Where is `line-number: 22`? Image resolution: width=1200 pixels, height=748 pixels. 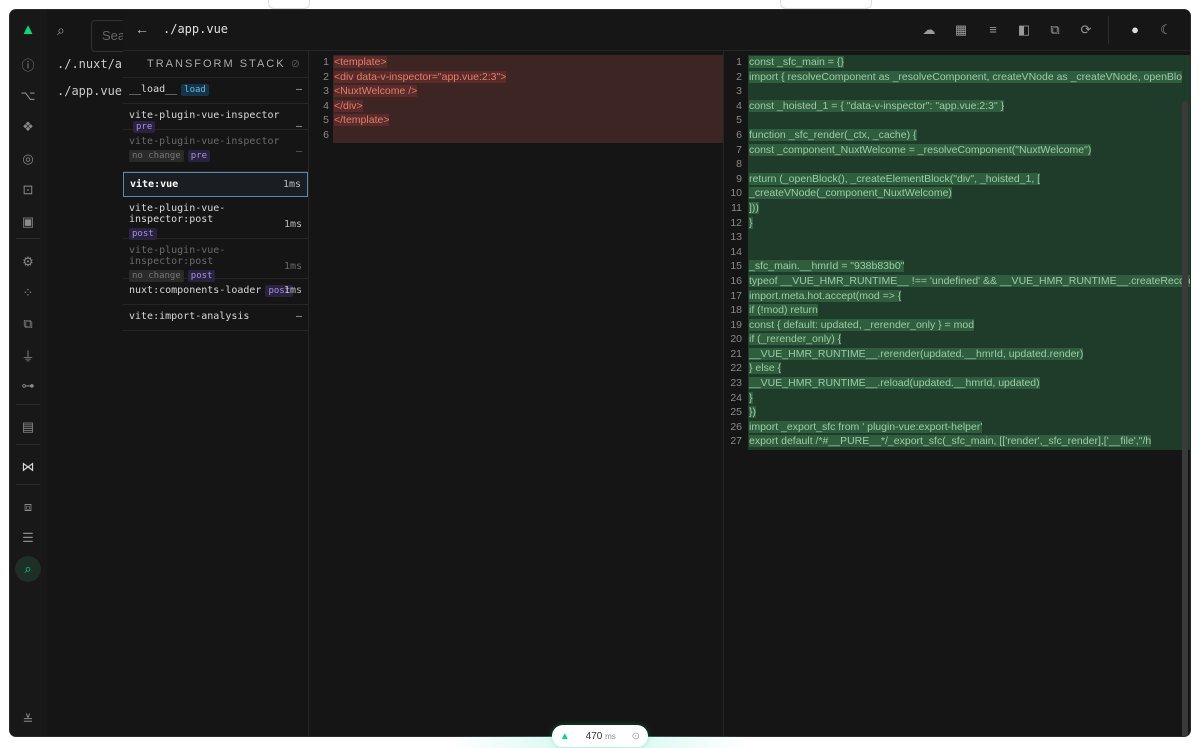
line-number: 22 is located at coordinates (736, 368).